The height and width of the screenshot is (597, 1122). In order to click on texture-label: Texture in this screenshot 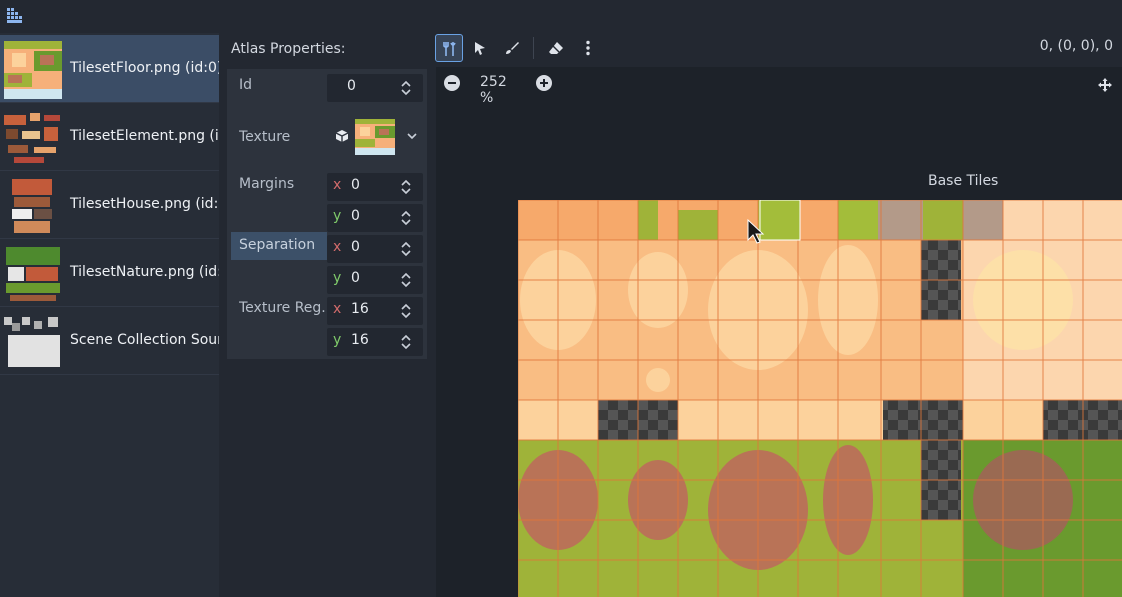, I will do `click(265, 137)`.